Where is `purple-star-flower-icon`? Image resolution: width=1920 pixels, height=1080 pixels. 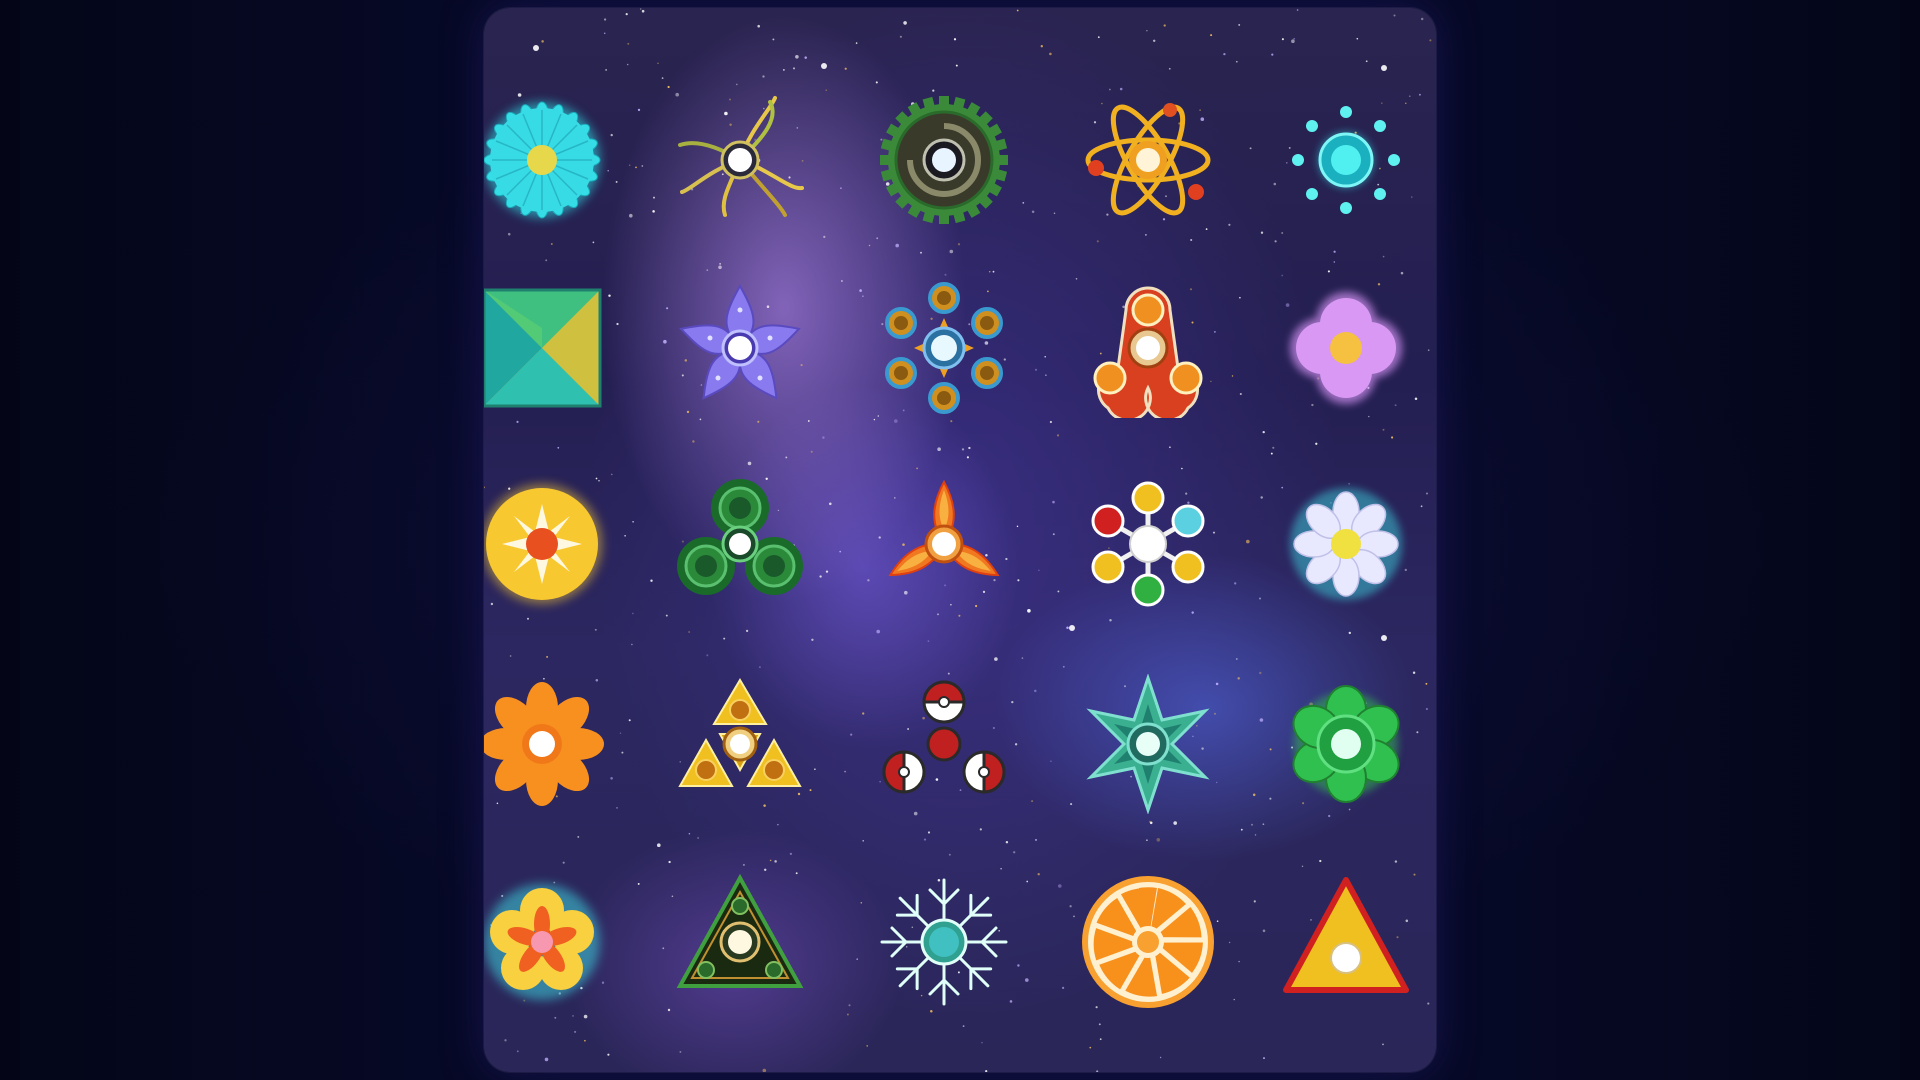 purple-star-flower-icon is located at coordinates (740, 341).